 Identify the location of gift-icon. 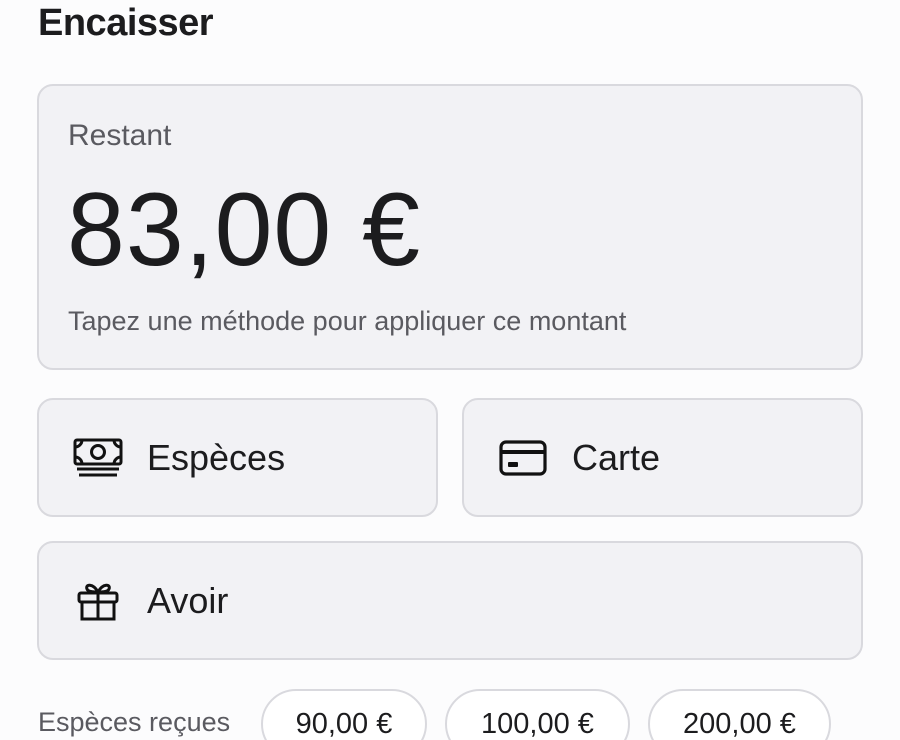
(98, 601).